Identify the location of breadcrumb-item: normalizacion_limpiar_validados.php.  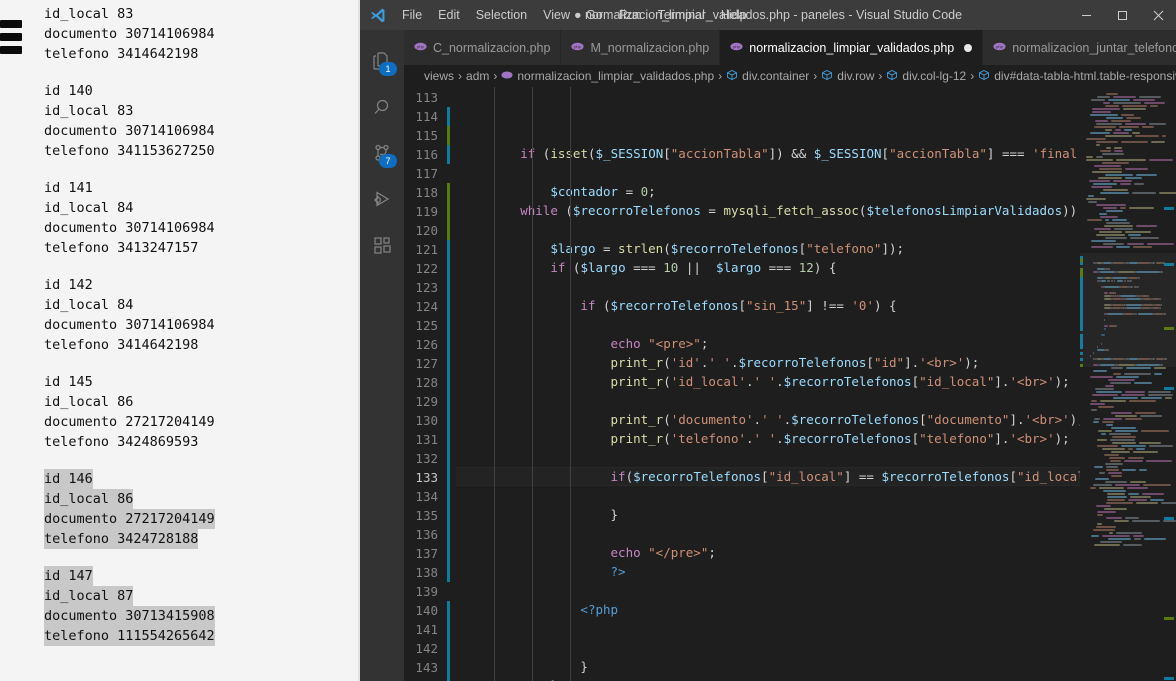
(607, 76).